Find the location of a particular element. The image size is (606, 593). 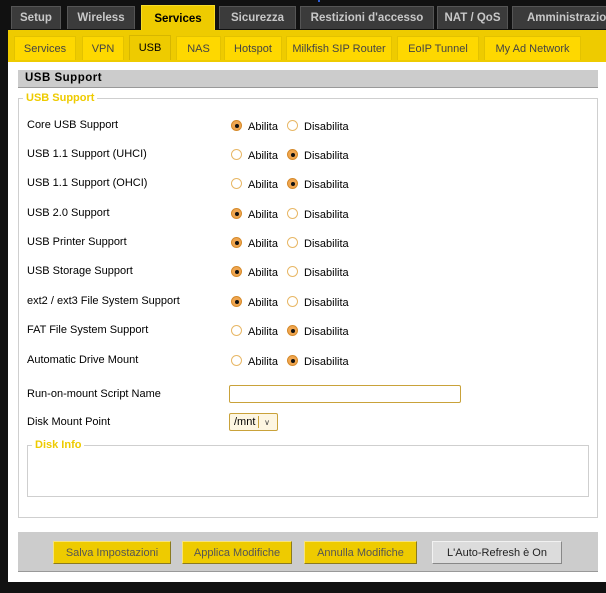

subtab-services: Services is located at coordinates (45, 48).